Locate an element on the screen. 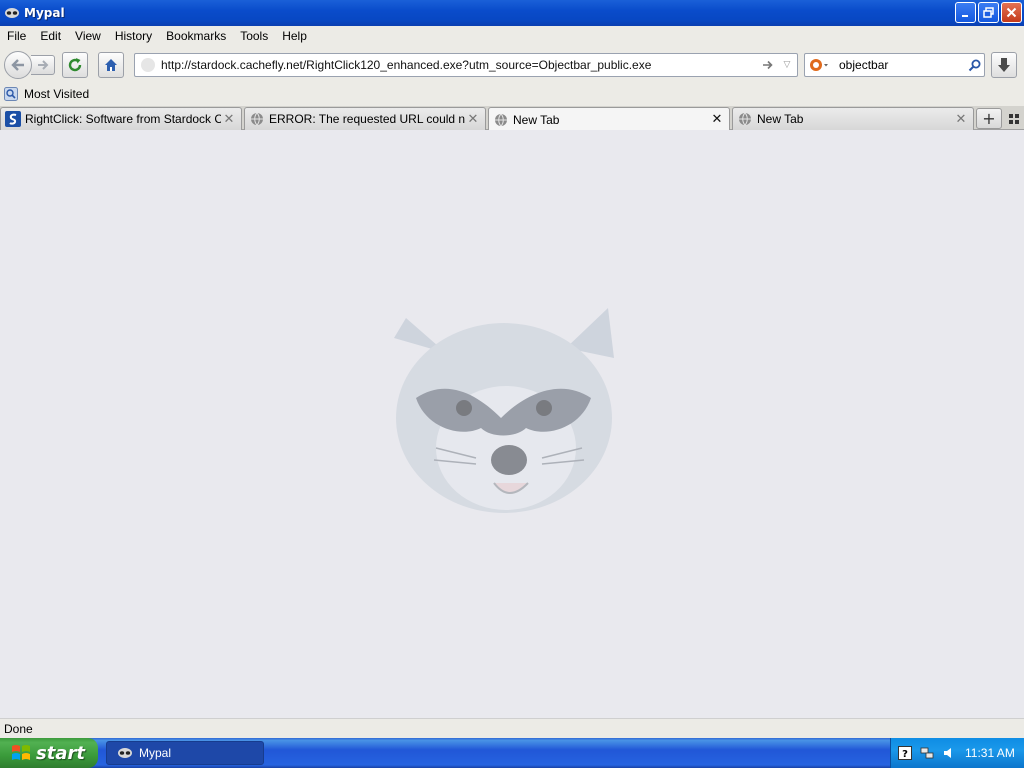  start-button: start is located at coordinates (49, 753).